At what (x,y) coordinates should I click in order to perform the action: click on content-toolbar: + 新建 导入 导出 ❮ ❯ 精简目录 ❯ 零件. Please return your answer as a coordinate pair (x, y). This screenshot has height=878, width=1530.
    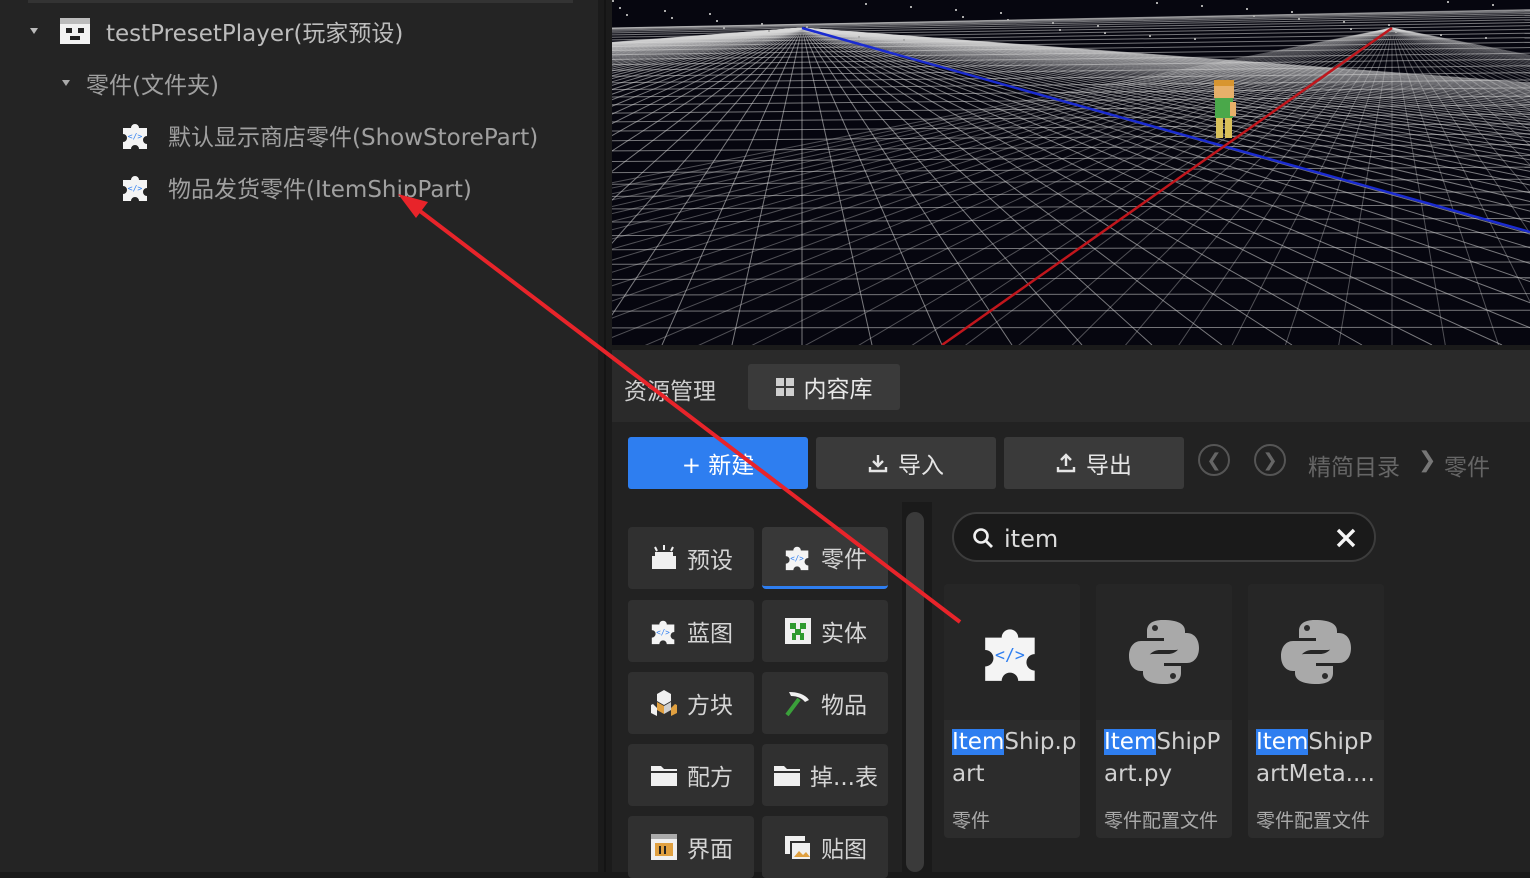
    Looking at the image, I should click on (1071, 462).